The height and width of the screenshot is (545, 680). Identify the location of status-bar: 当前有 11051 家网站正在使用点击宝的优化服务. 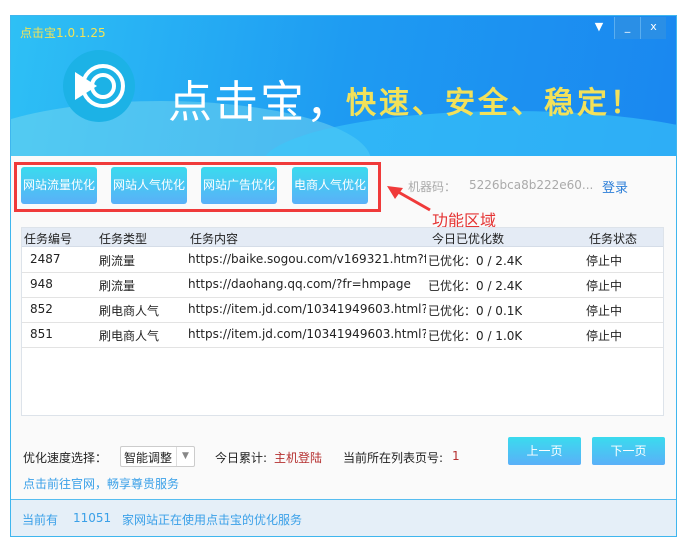
(343, 517).